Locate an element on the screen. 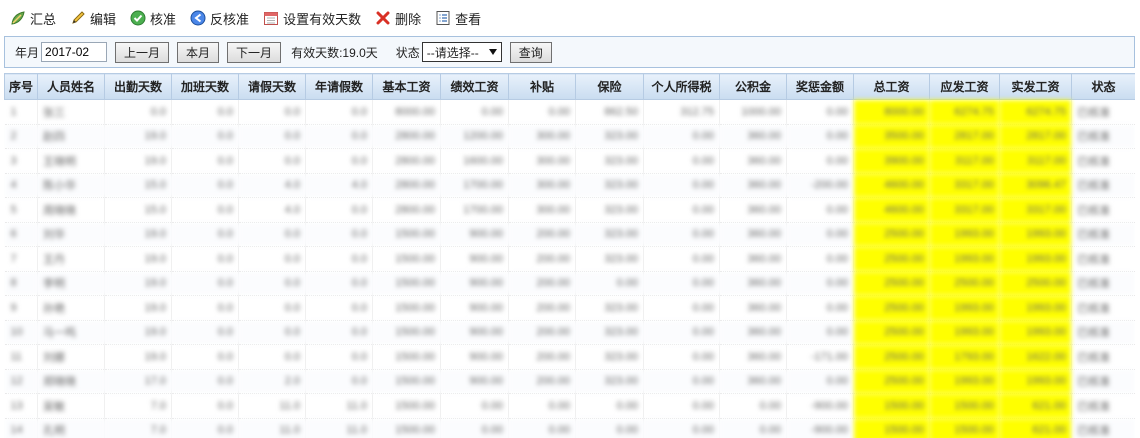 This screenshot has width=1140, height=438. prev-month-button: 上一月 is located at coordinates (142, 52).